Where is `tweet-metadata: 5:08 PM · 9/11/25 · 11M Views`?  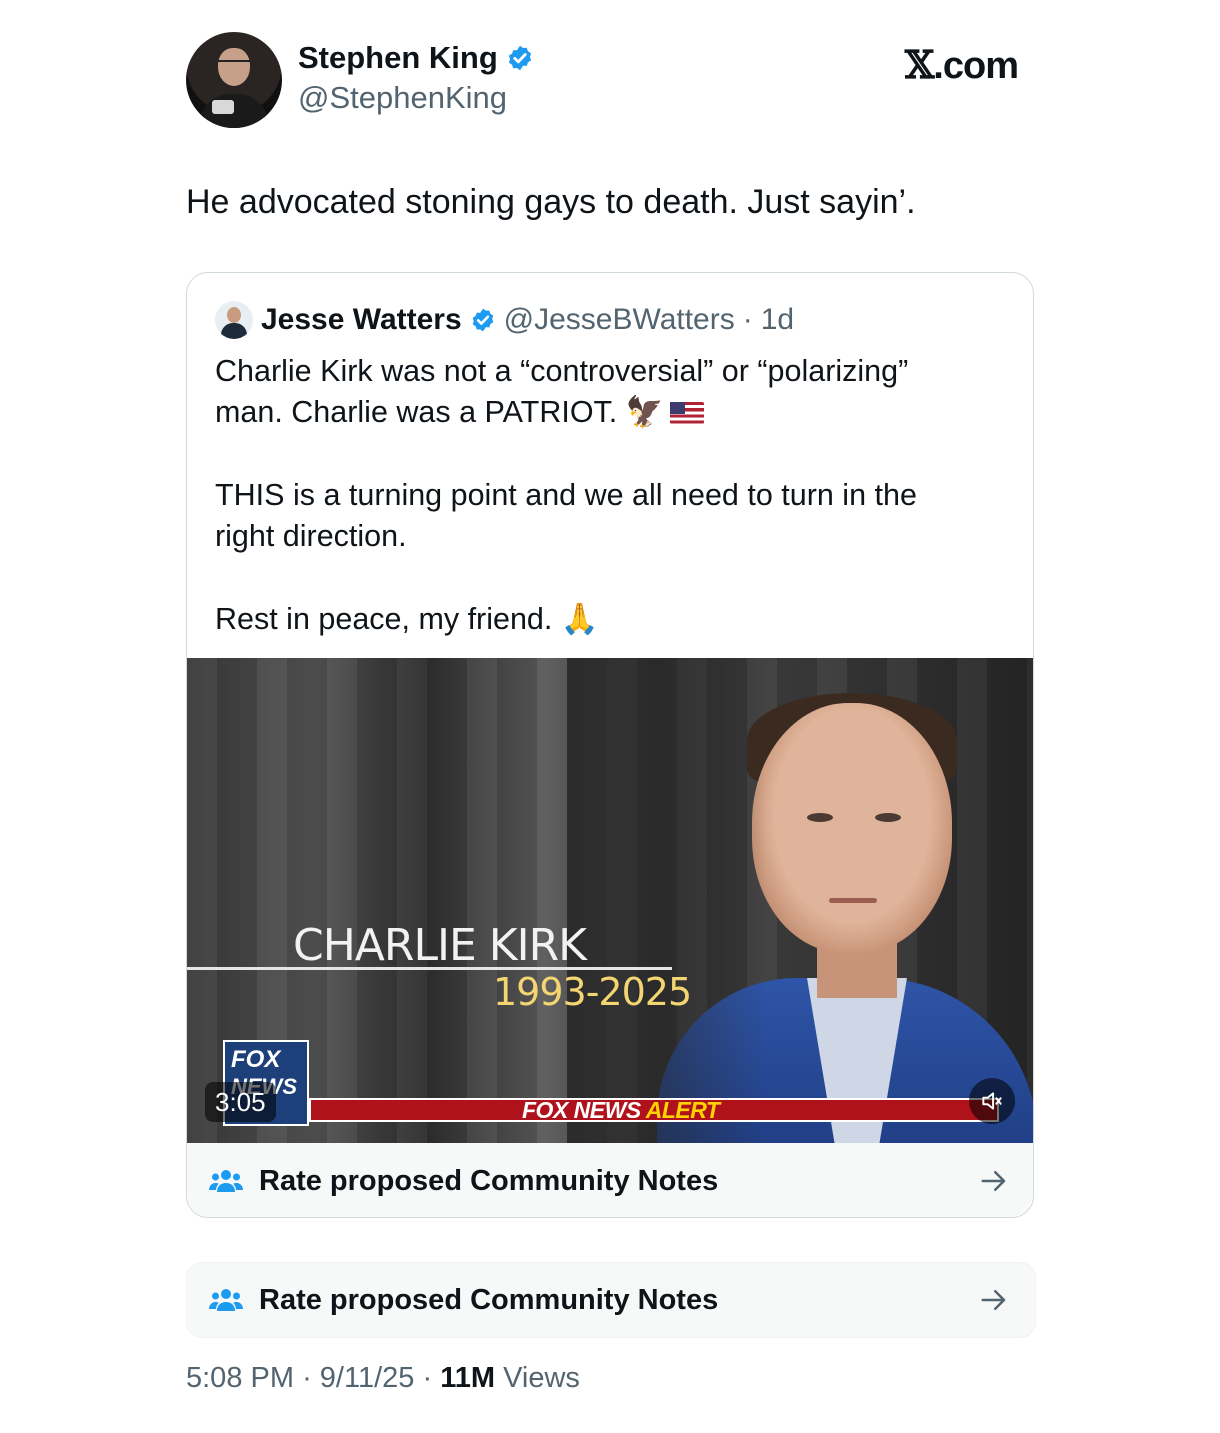
tweet-metadata: 5:08 PM · 9/11/25 · 11M Views is located at coordinates (383, 1378).